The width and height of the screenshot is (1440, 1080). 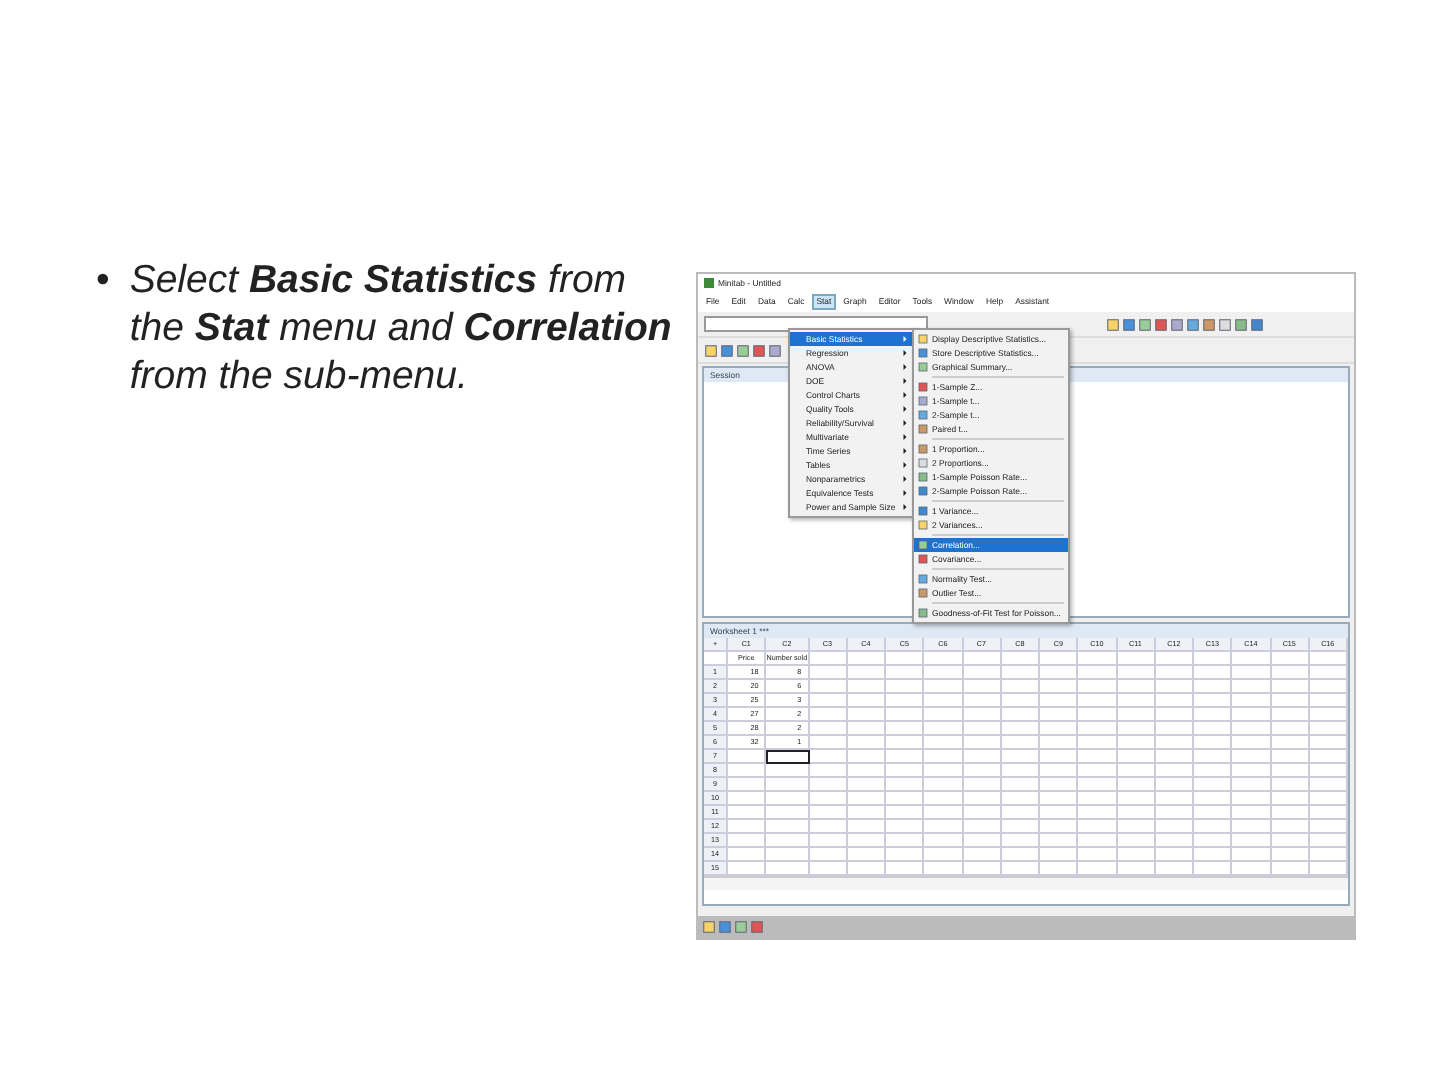 What do you see at coordinates (709, 283) in the screenshot?
I see `app-logo-icon` at bounding box center [709, 283].